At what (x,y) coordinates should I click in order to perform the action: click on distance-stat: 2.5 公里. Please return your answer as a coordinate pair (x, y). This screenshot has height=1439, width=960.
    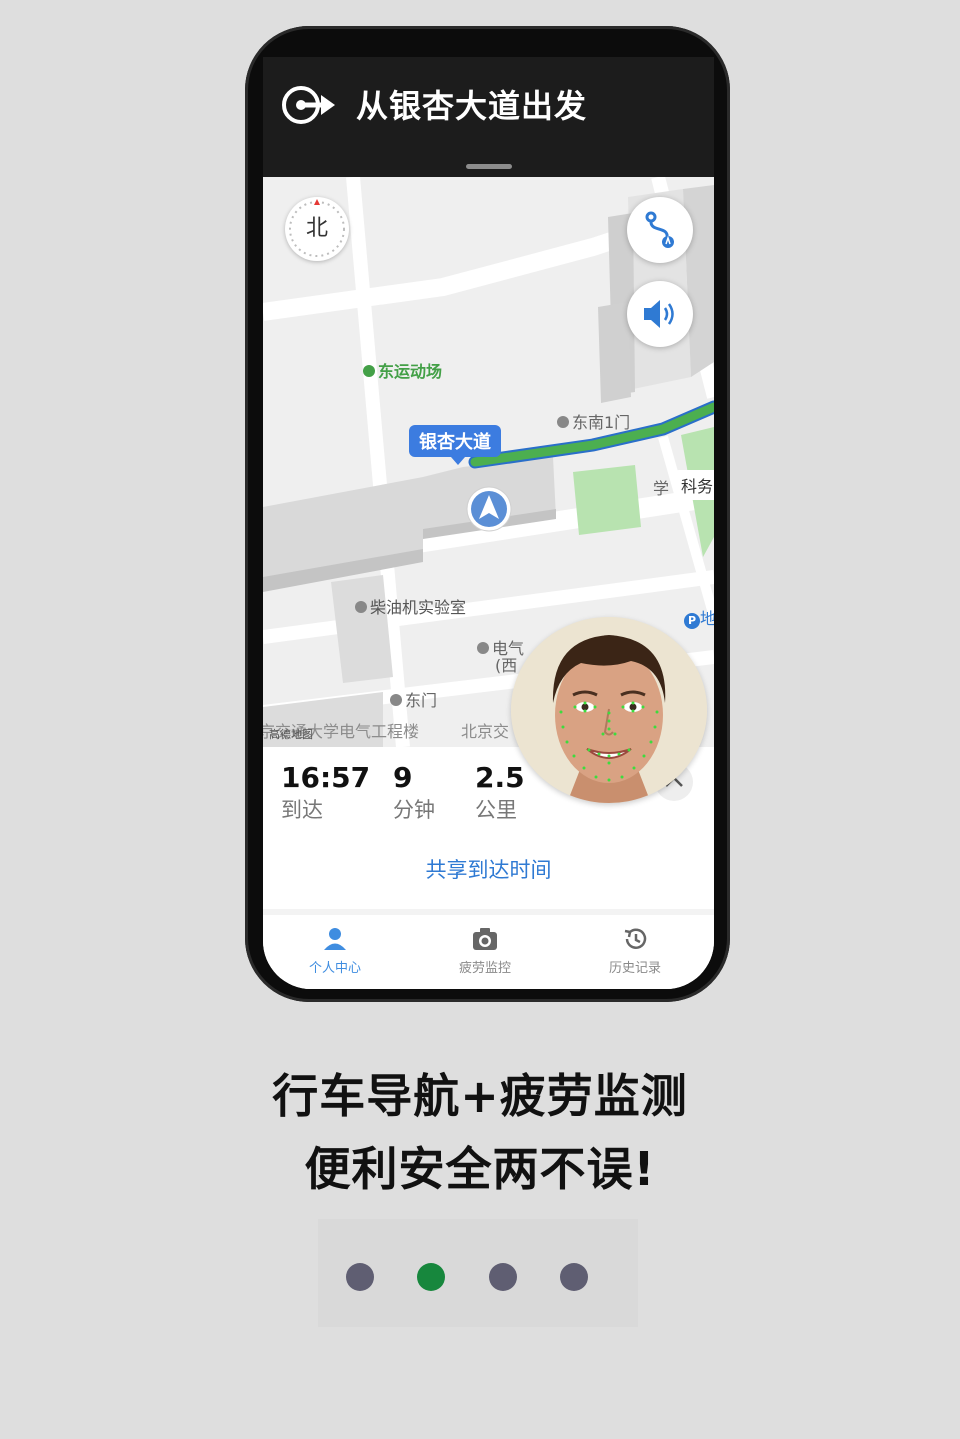
    Looking at the image, I should click on (500, 792).